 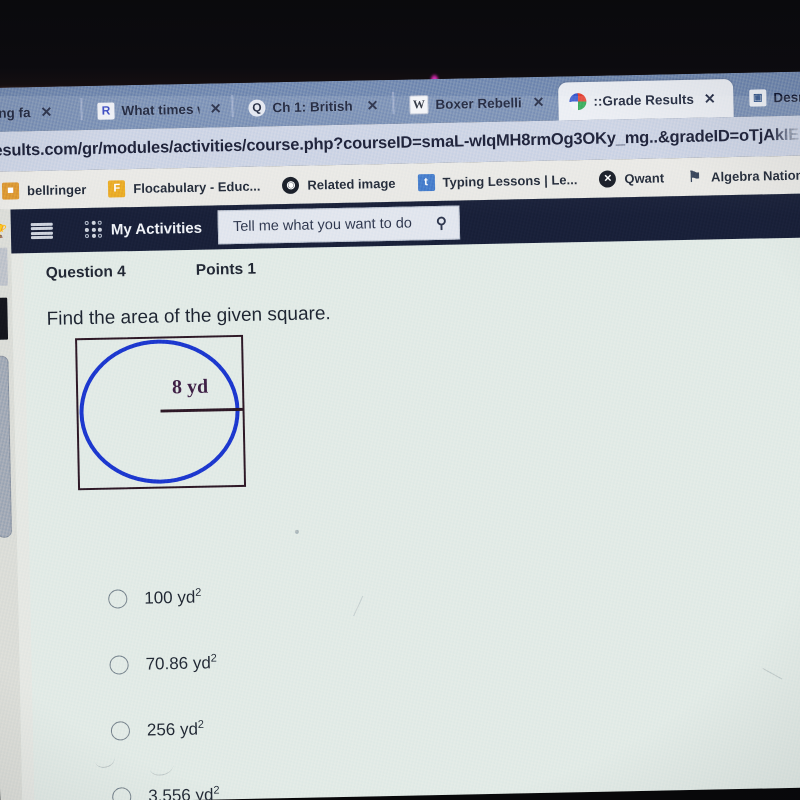 What do you see at coordinates (226, 269) in the screenshot?
I see `question-points: Points 1` at bounding box center [226, 269].